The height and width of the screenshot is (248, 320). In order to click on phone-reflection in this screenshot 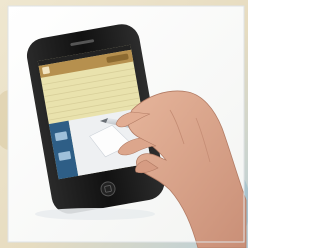, I will do `click(95, 214)`.